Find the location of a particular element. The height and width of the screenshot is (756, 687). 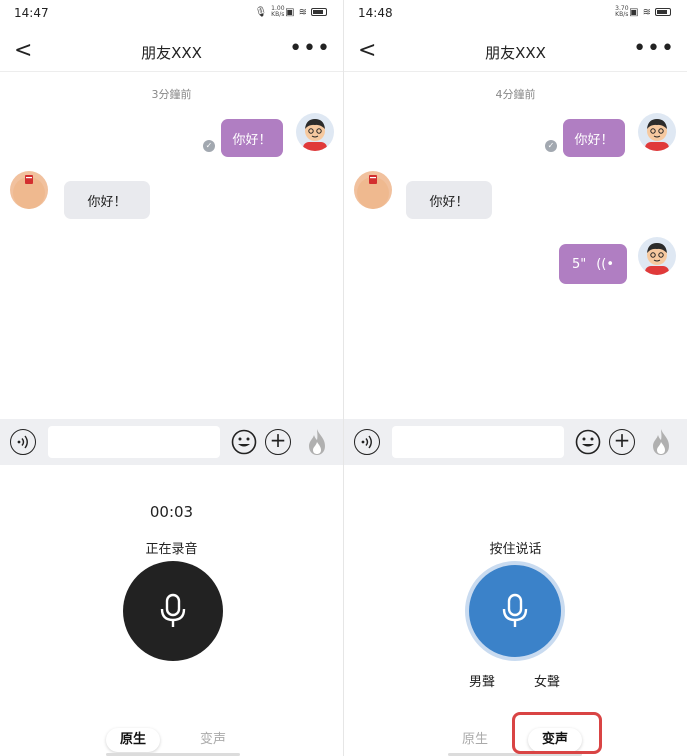

status-icons: 🎙 1.00 KB/s ▣ ≋ is located at coordinates (290, 12).